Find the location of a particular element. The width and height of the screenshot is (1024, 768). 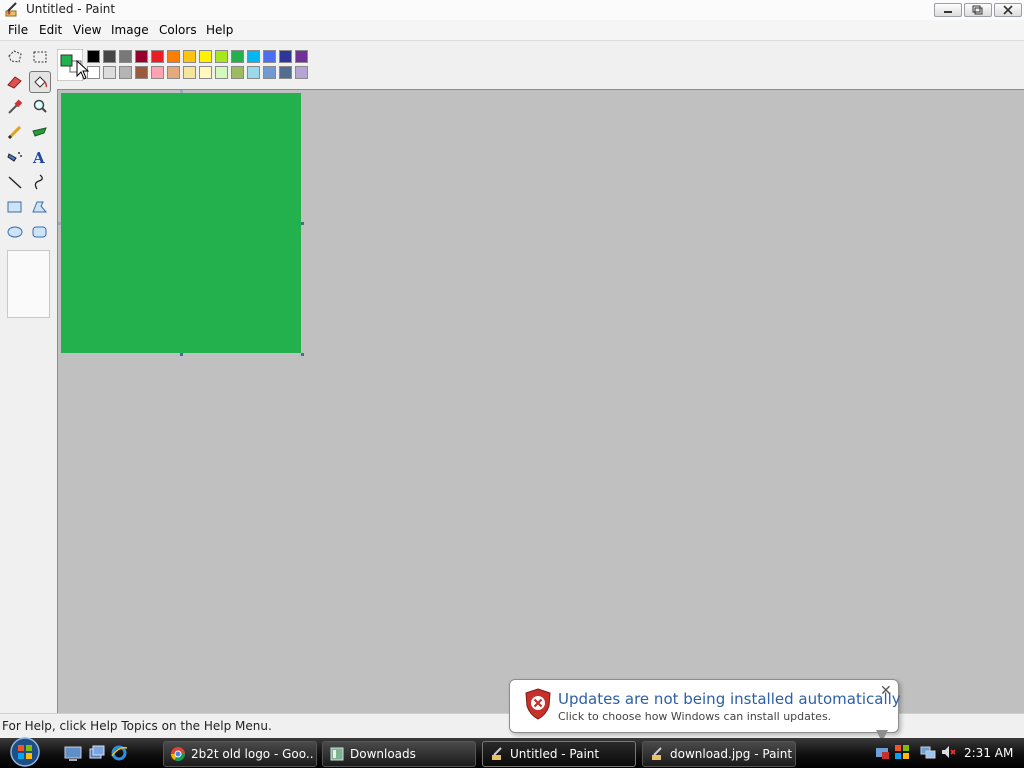

menu-image: Image is located at coordinates (130, 30).